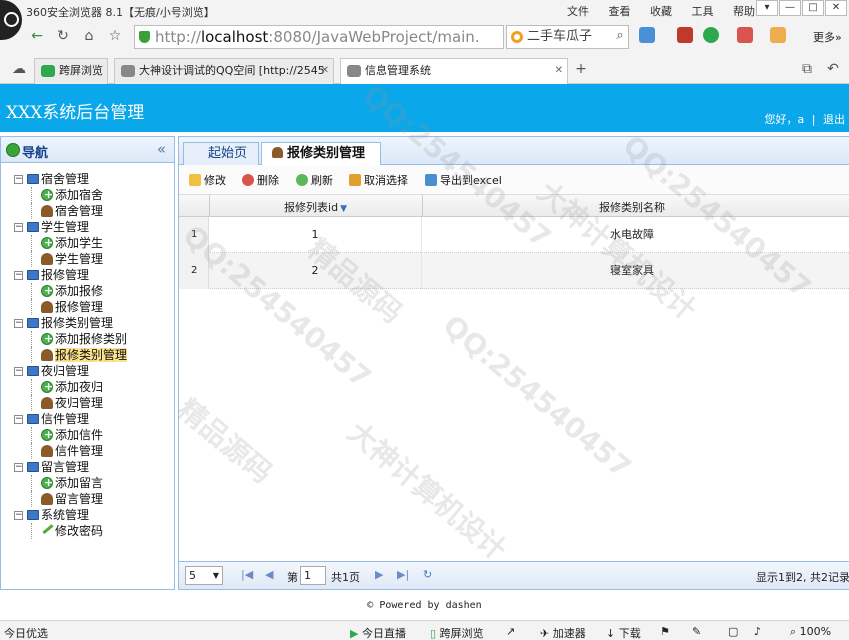 The image size is (849, 640). I want to click on menu-help: 帮助, so click(744, 11).